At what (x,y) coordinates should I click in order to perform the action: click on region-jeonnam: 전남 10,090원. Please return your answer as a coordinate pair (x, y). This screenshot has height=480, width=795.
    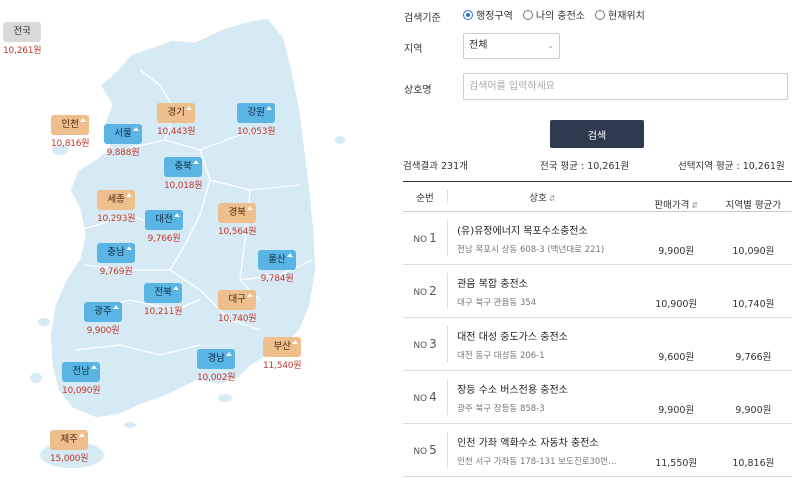
    Looking at the image, I should click on (81, 377).